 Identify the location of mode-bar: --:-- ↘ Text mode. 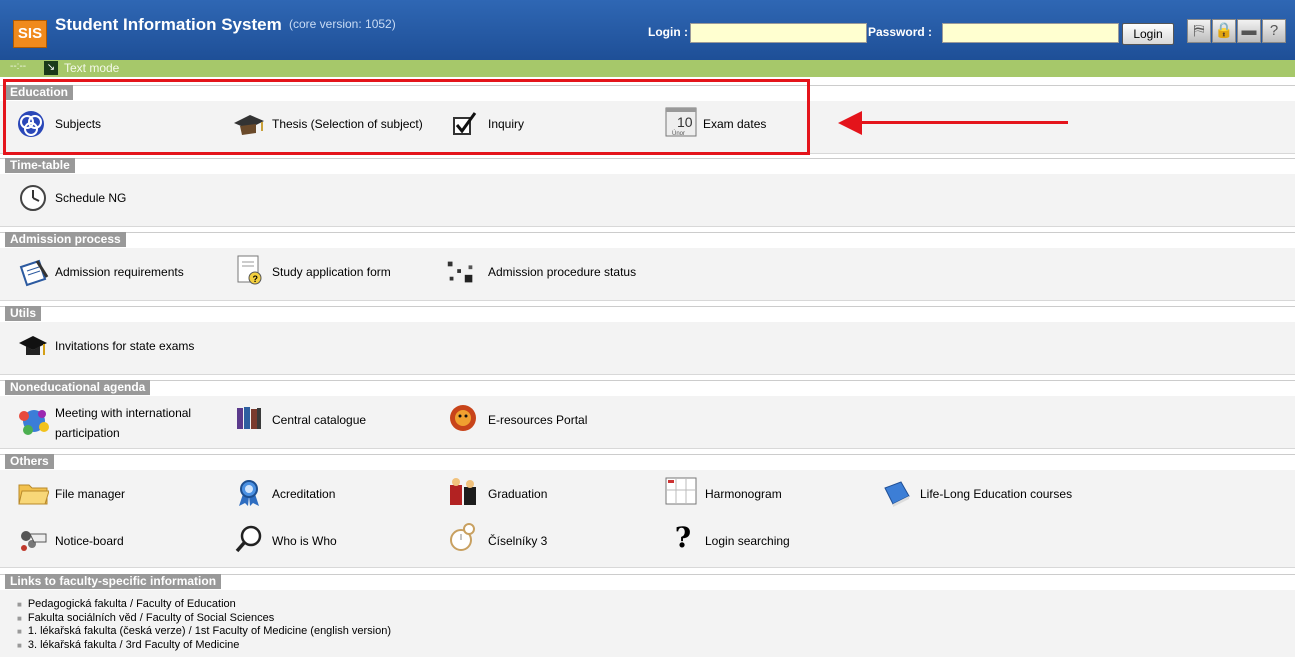
(647, 68).